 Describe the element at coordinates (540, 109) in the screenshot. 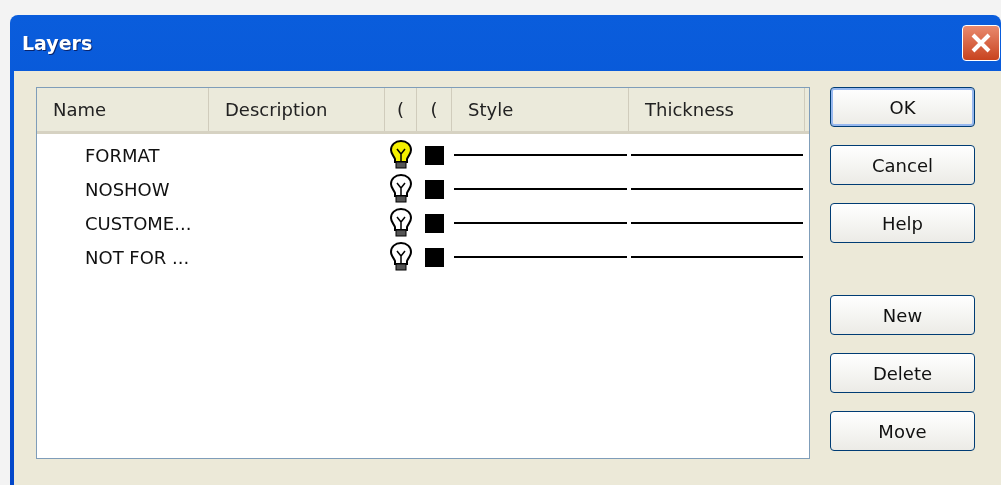

I see `column-header: Style` at that location.